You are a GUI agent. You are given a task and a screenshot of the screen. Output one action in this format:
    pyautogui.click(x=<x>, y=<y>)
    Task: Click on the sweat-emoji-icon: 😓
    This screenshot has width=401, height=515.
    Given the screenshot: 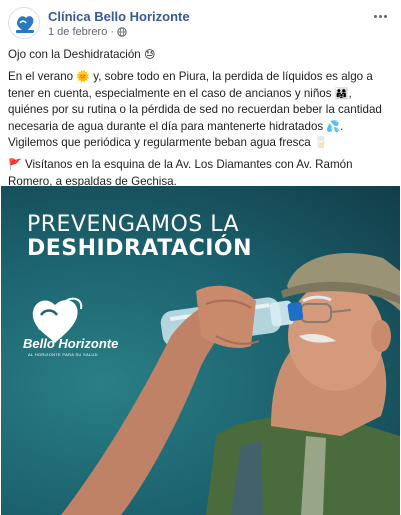 What is the action you would take?
    pyautogui.click(x=150, y=54)
    